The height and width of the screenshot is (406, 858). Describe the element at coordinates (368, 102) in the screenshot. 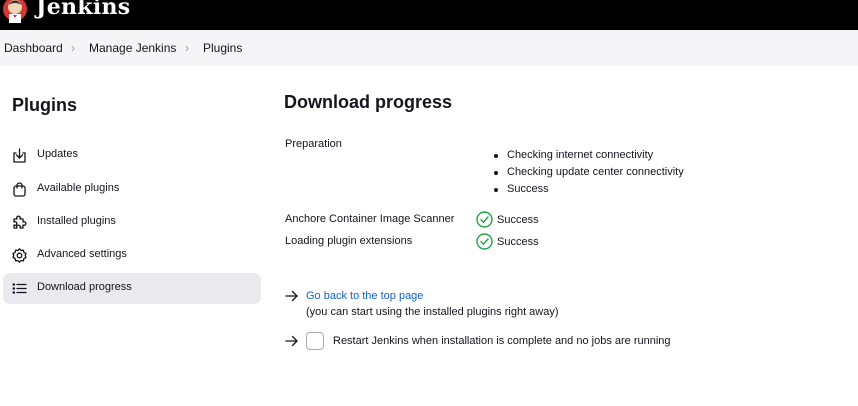

I see `page-title: Download progress` at that location.